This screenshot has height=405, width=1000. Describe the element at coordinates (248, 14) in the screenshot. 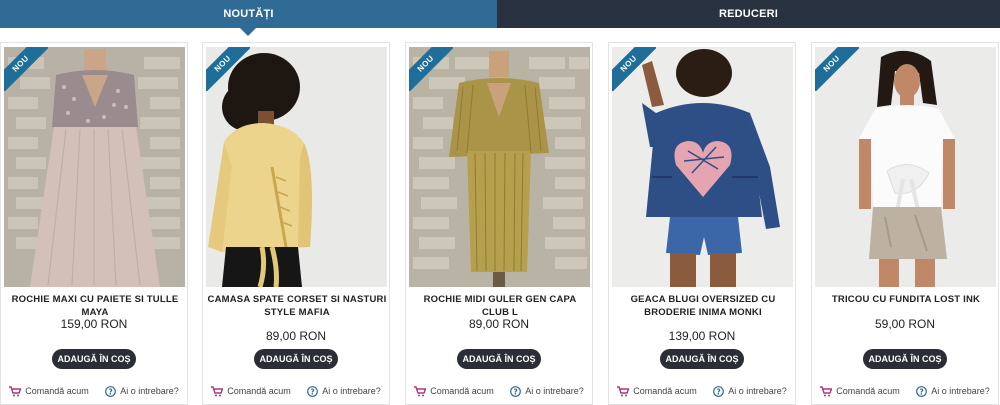

I see `tab-new-arrivals-label: NOUTĂȚI` at that location.